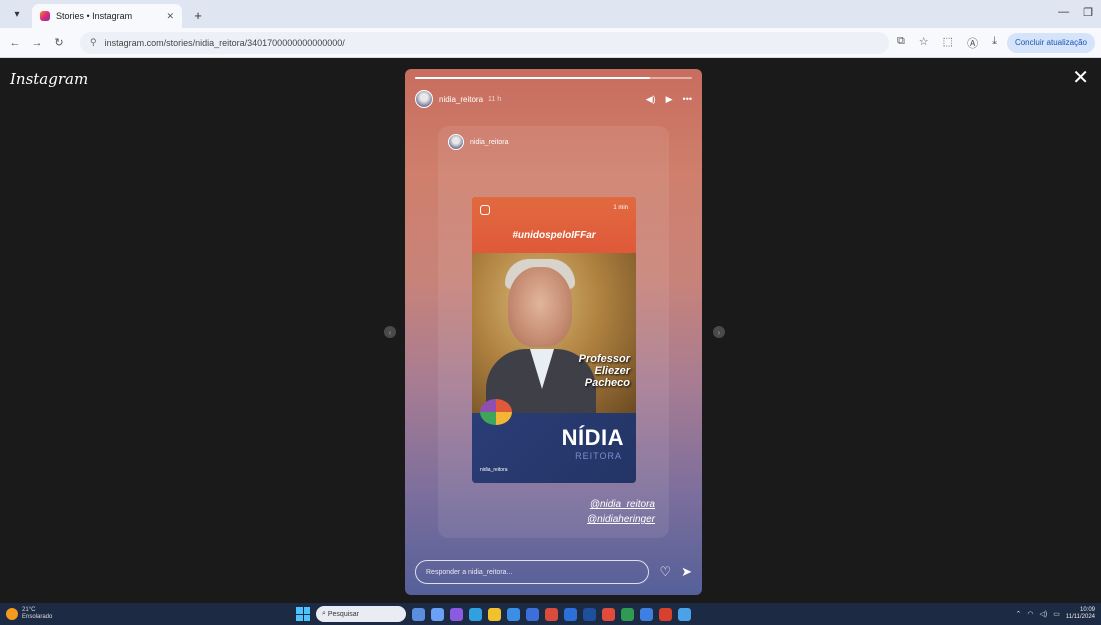 This screenshot has height=625, width=1101. What do you see at coordinates (620, 208) in the screenshot?
I see `post-time: 1 min` at bounding box center [620, 208].